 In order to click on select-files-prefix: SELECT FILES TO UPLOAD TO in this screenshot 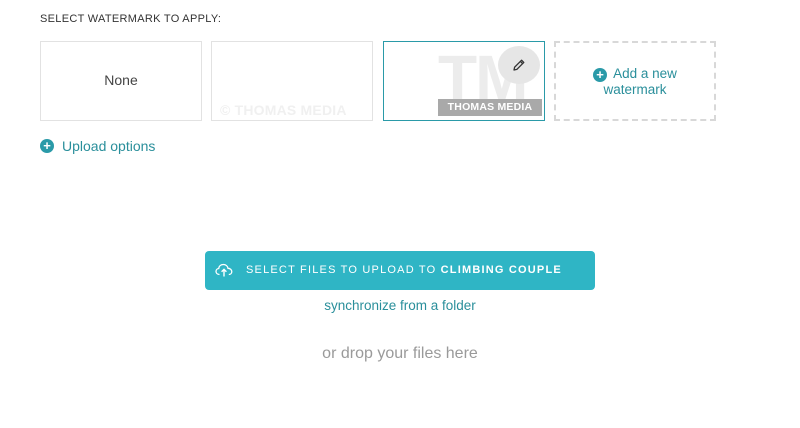, I will do `click(343, 270)`.